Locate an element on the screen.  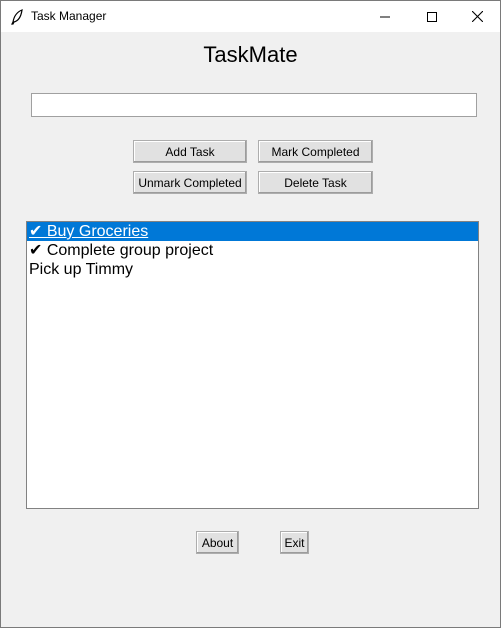
mark-completed-button: Mark Completed is located at coordinates (315, 151).